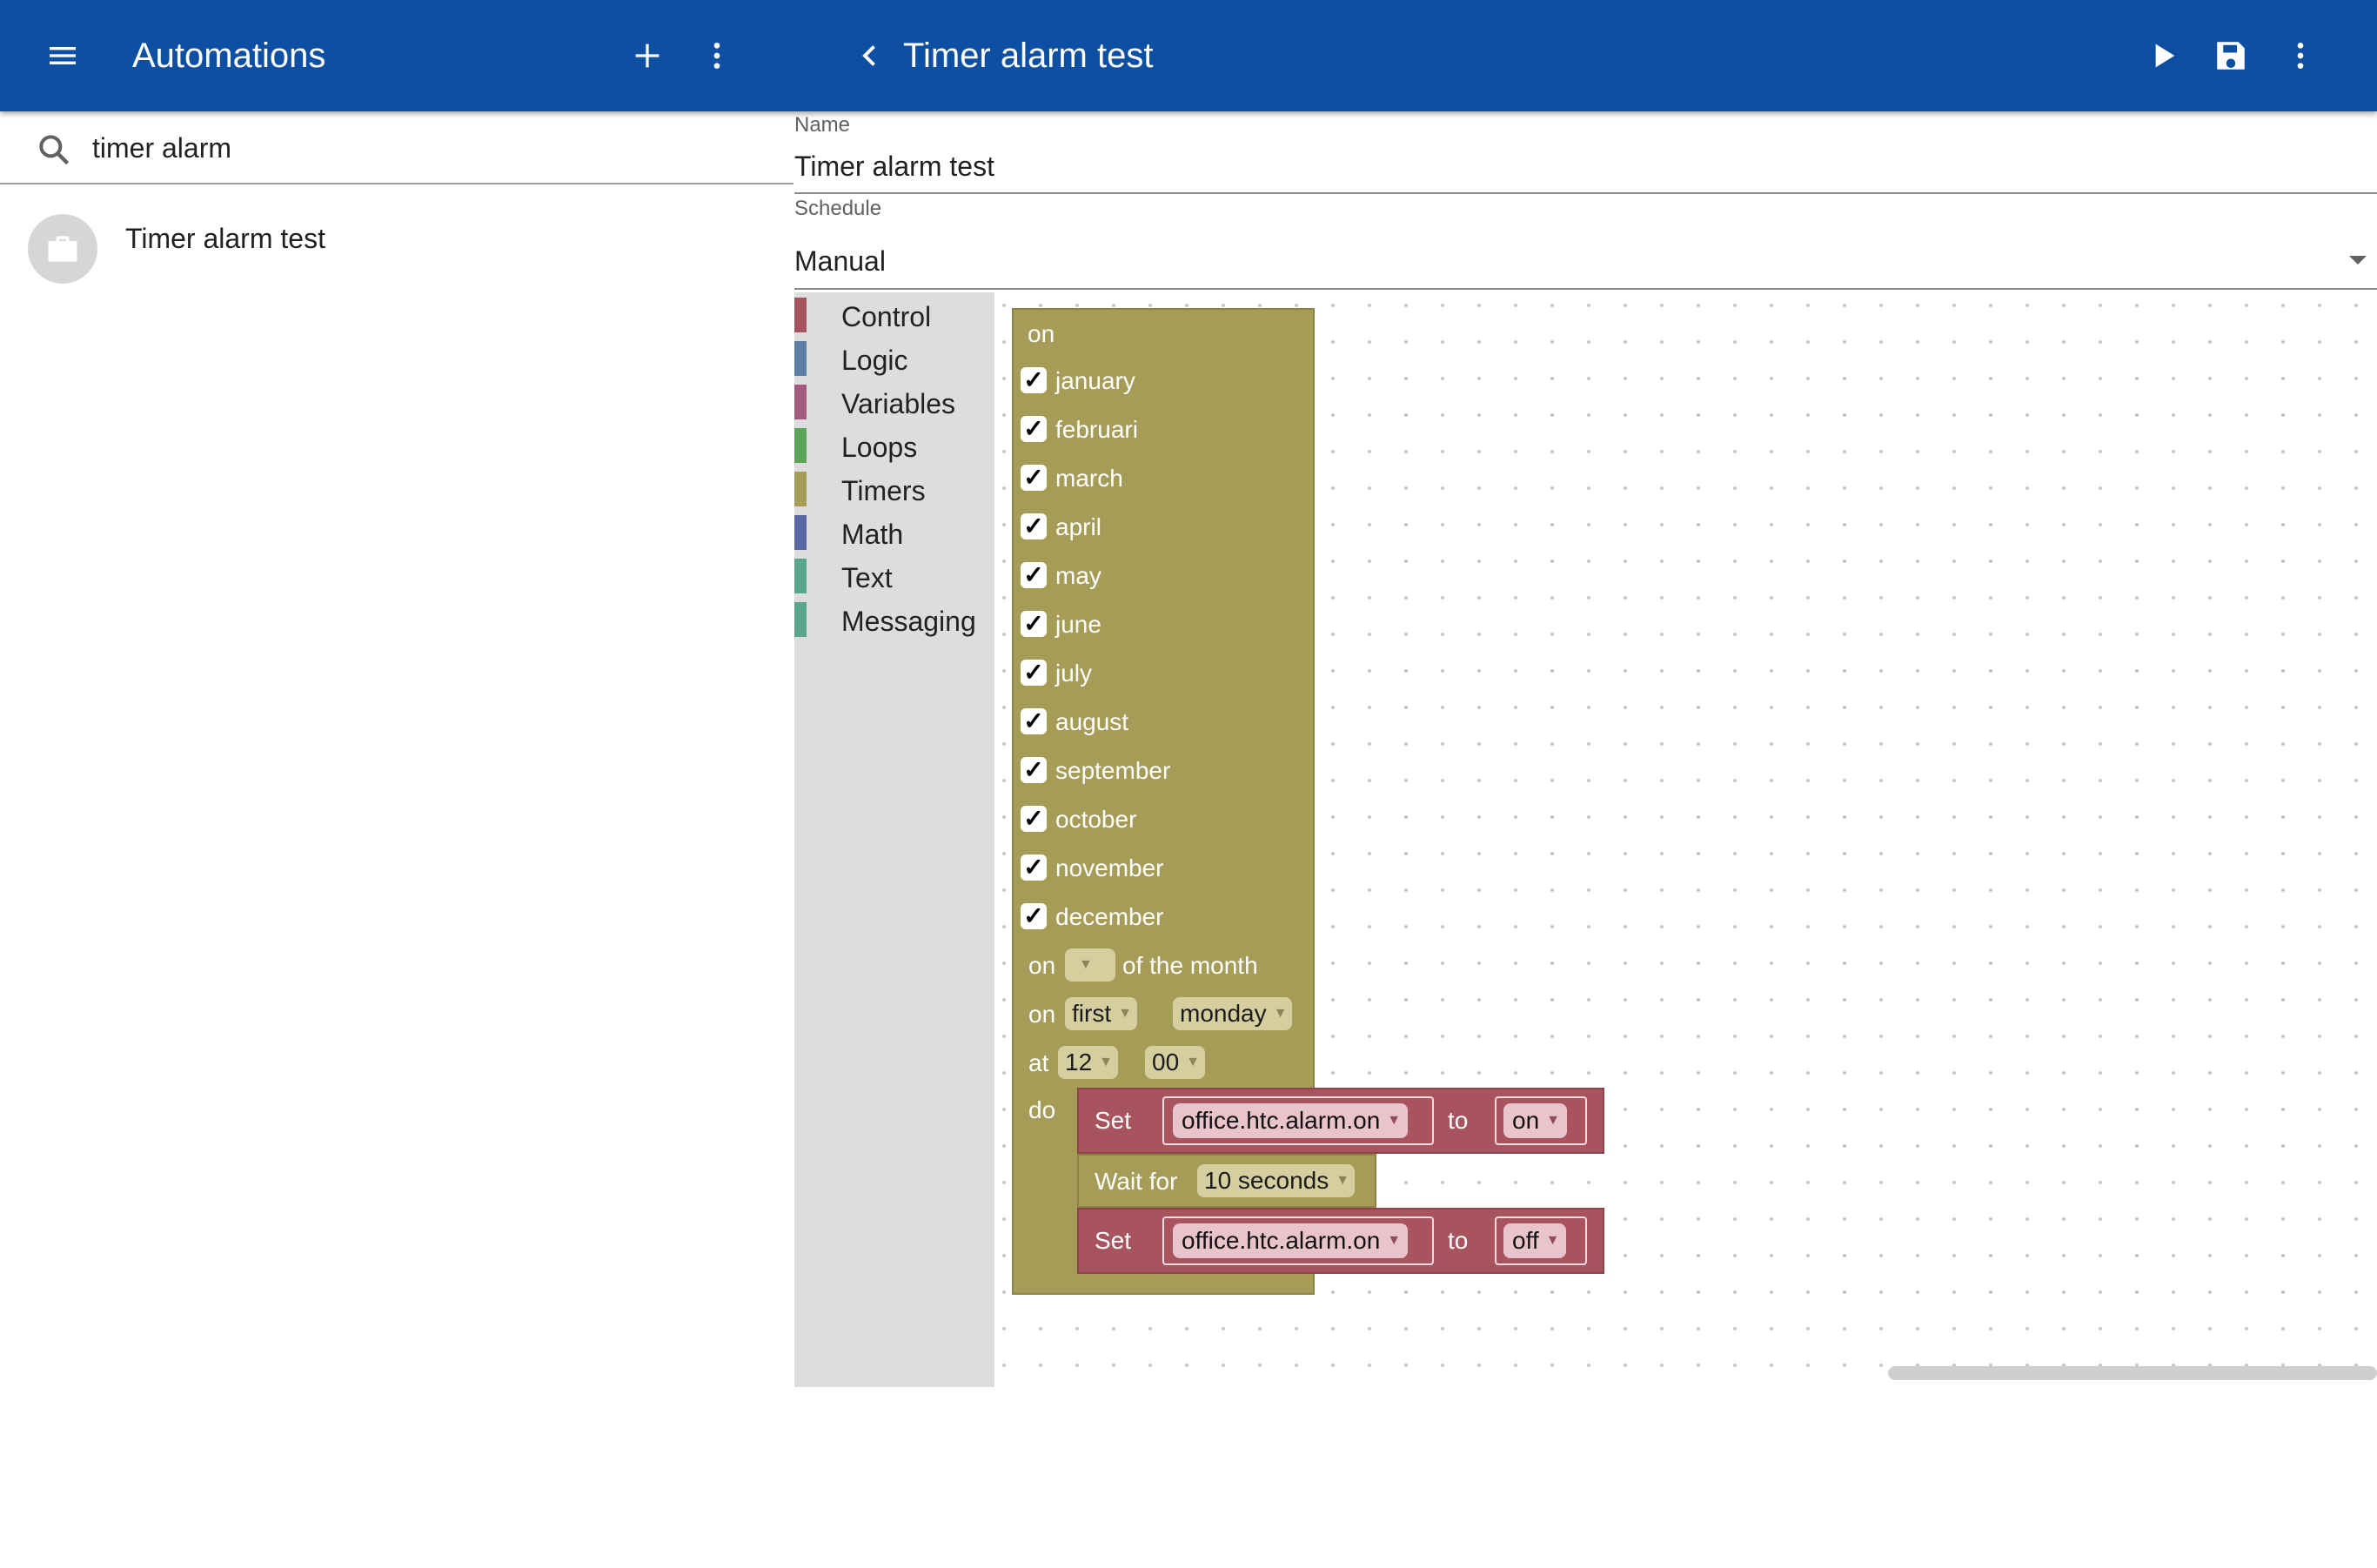  What do you see at coordinates (1113, 1241) in the screenshot?
I see `set-label: Set` at bounding box center [1113, 1241].